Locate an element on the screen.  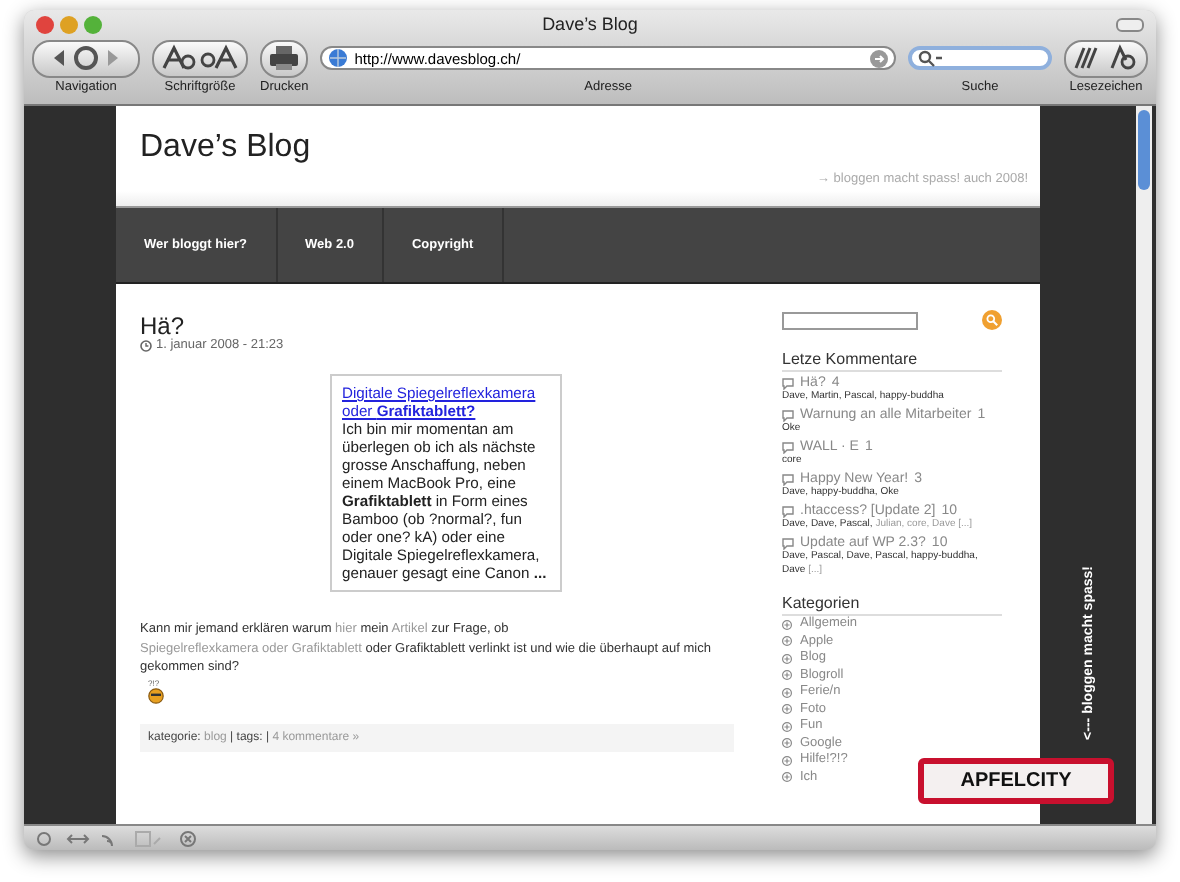
back-forward-reload-button is located at coordinates (86, 58).